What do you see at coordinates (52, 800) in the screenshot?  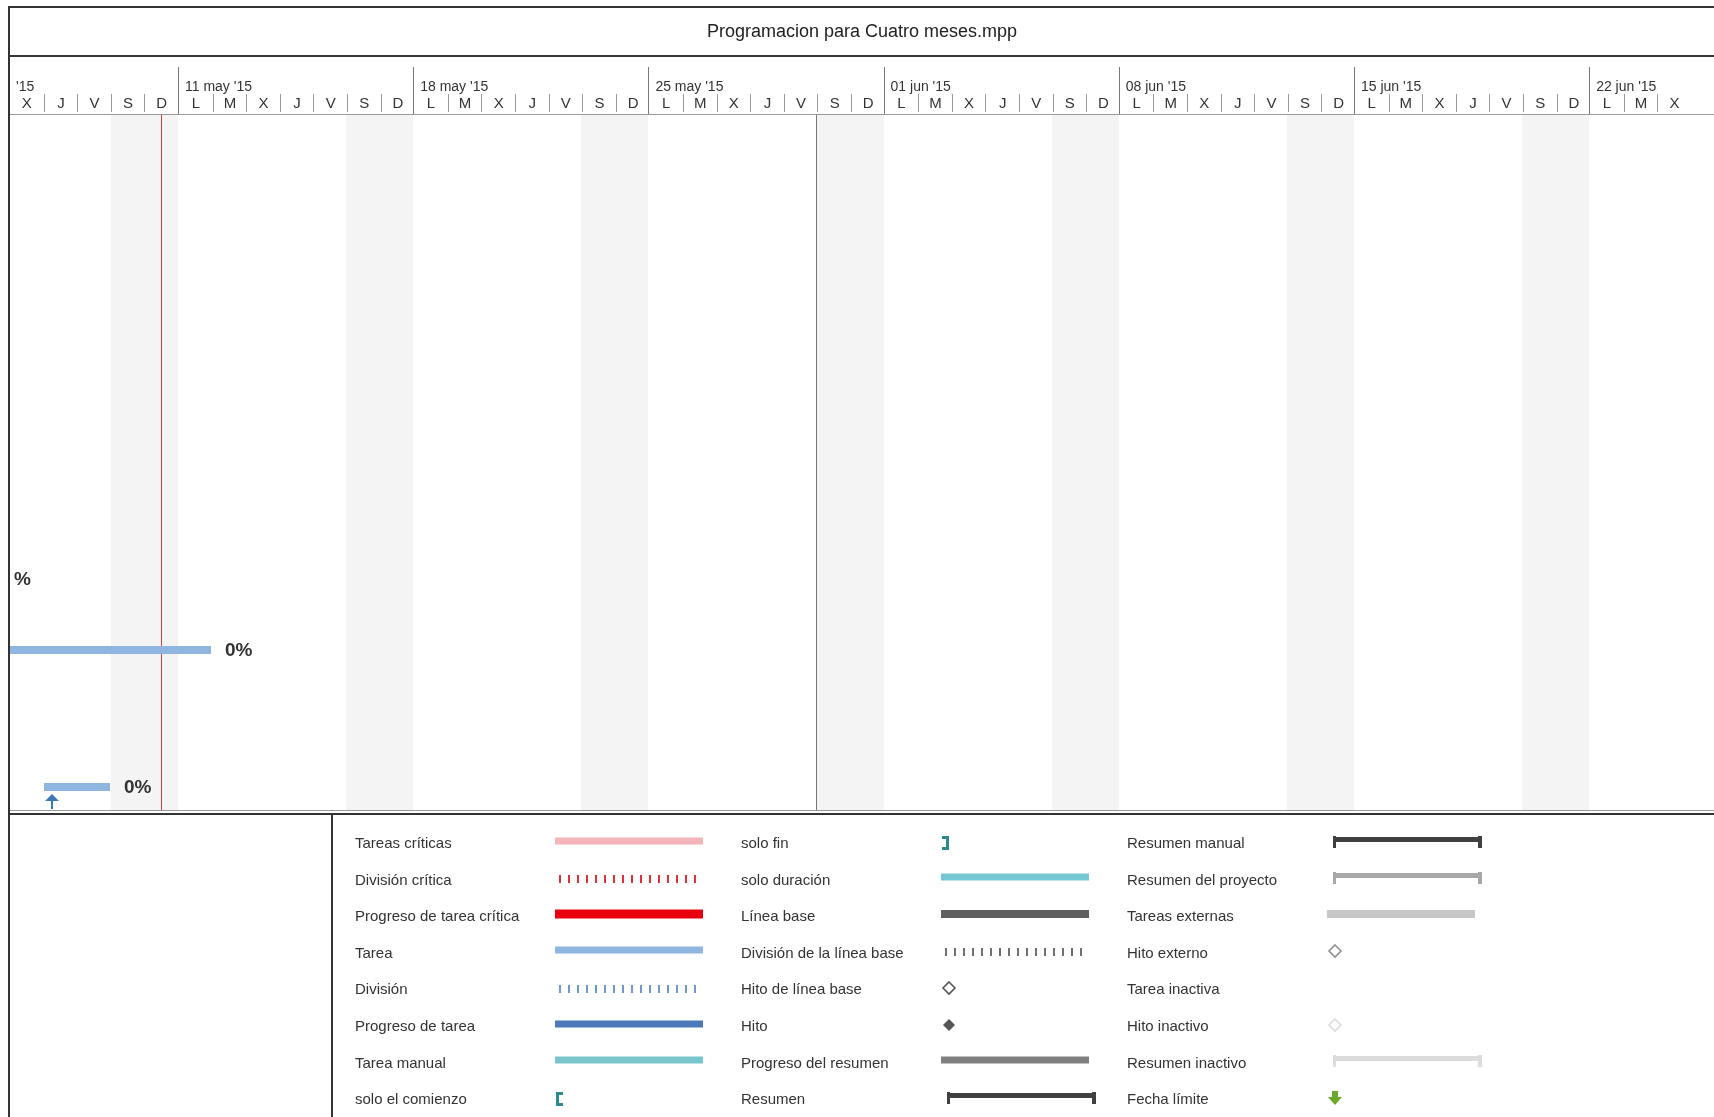 I see `arrow-up-icon` at bounding box center [52, 800].